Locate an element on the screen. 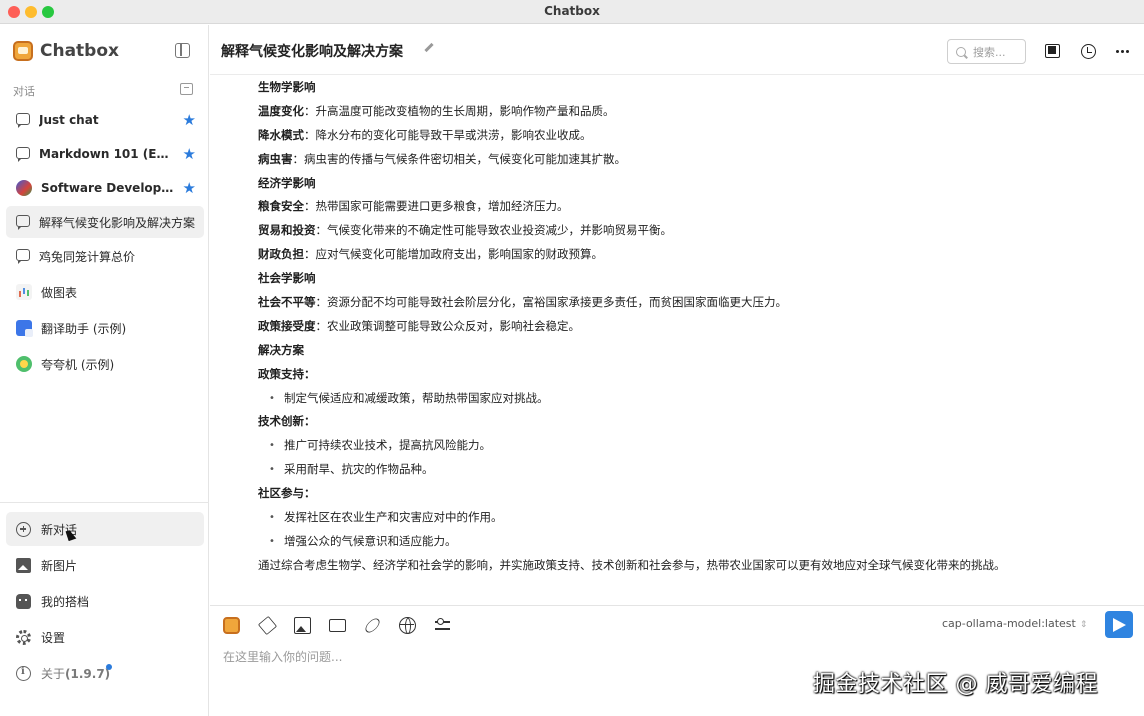 Image resolution: width=1144 pixels, height=716 pixels. about-button: 关于(1.9.7) is located at coordinates (105, 673).